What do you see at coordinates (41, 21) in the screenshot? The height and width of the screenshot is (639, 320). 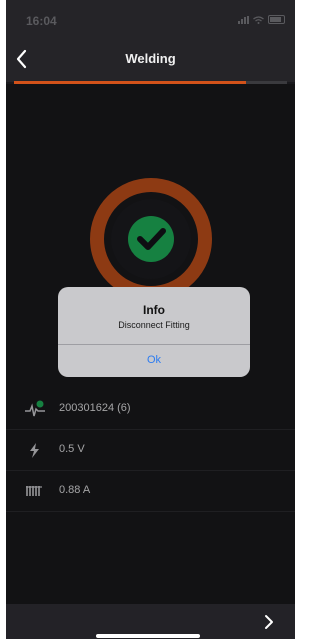 I see `status-time: 16:04` at bounding box center [41, 21].